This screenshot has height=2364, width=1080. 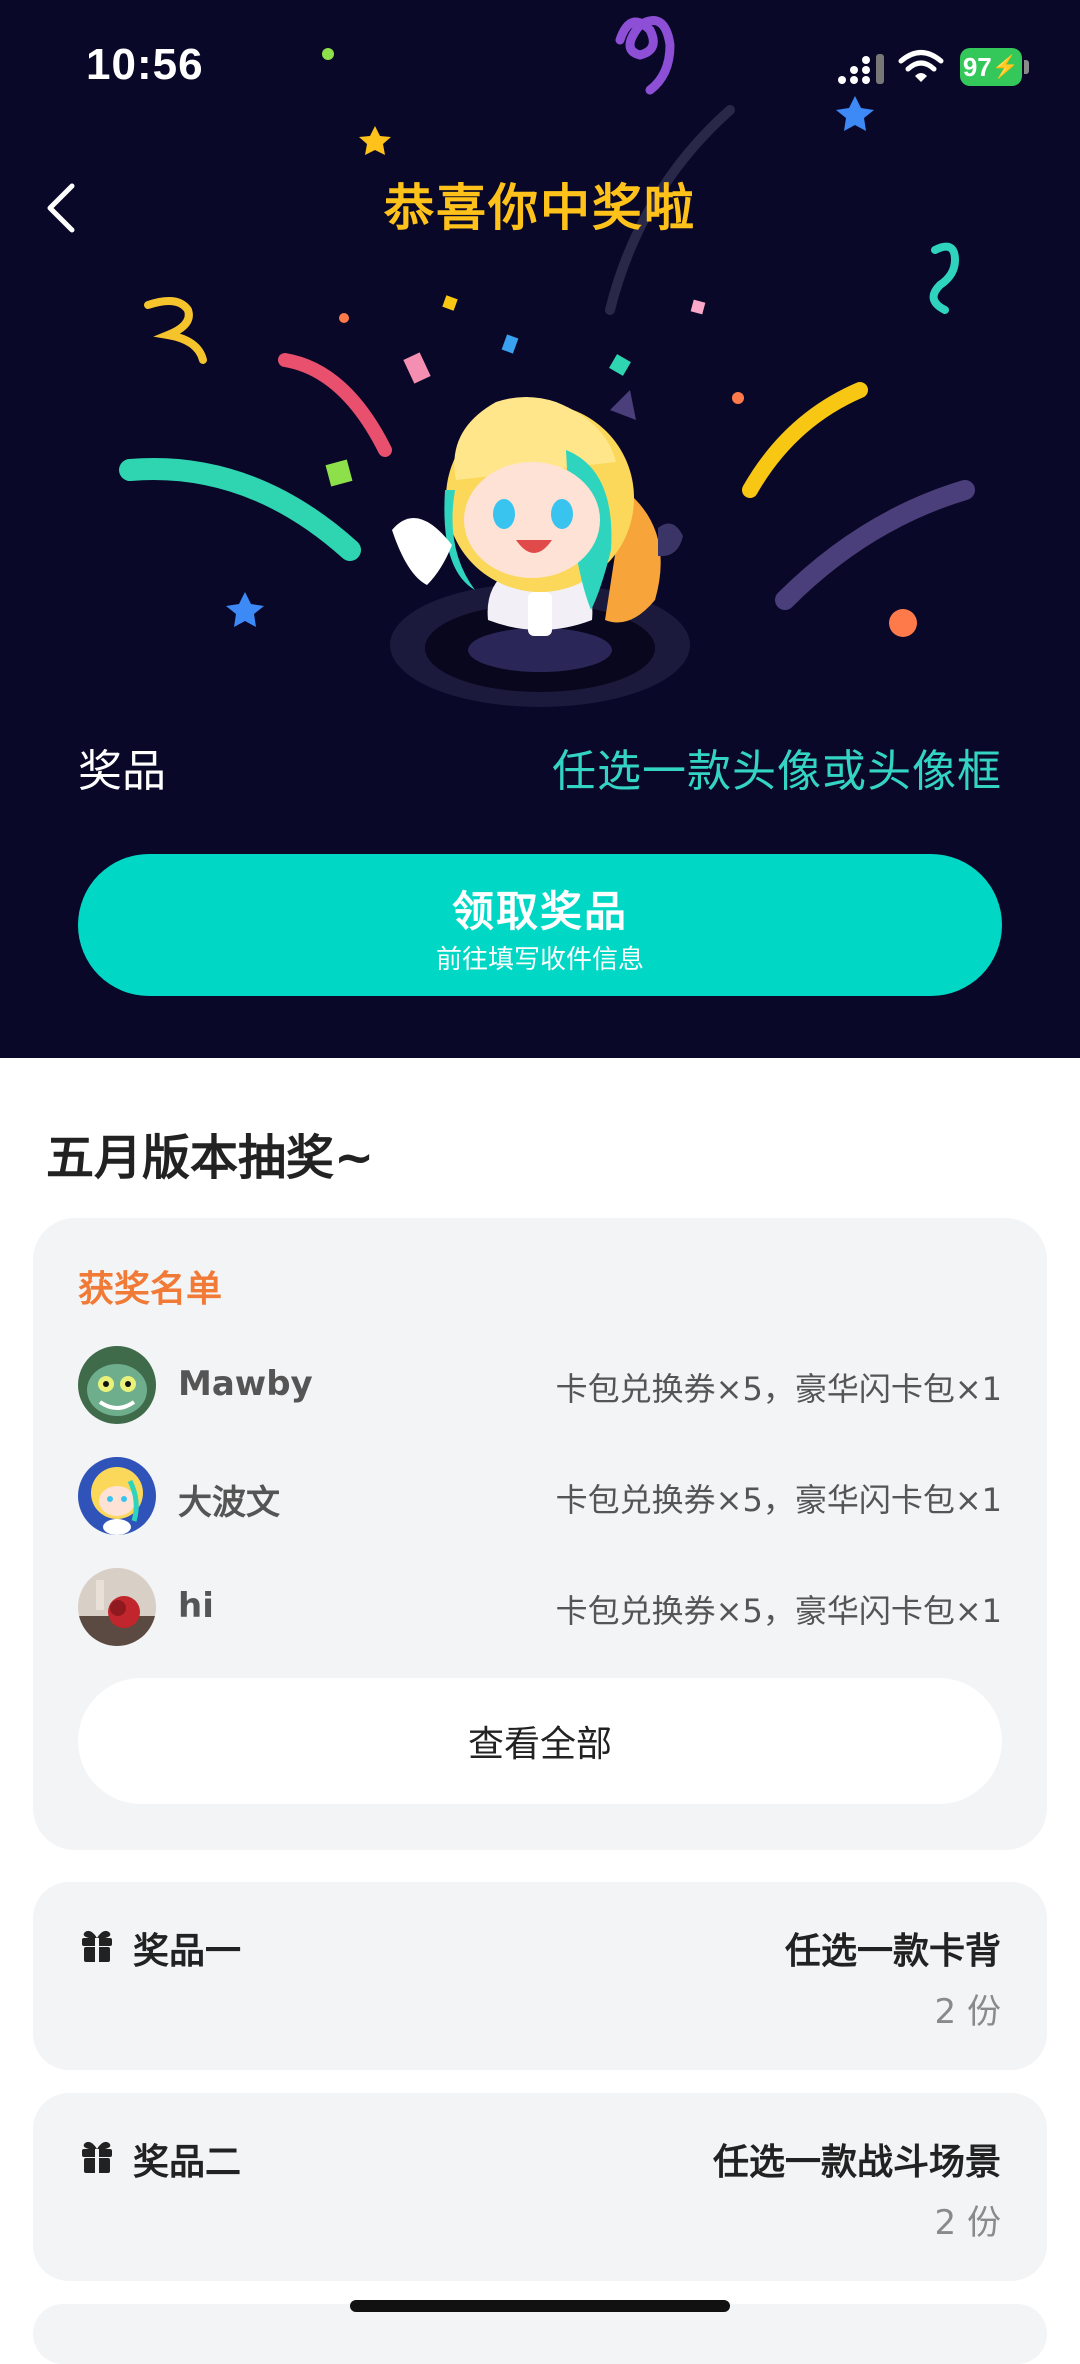 I want to click on winner-name: hi, so click(x=196, y=1606).